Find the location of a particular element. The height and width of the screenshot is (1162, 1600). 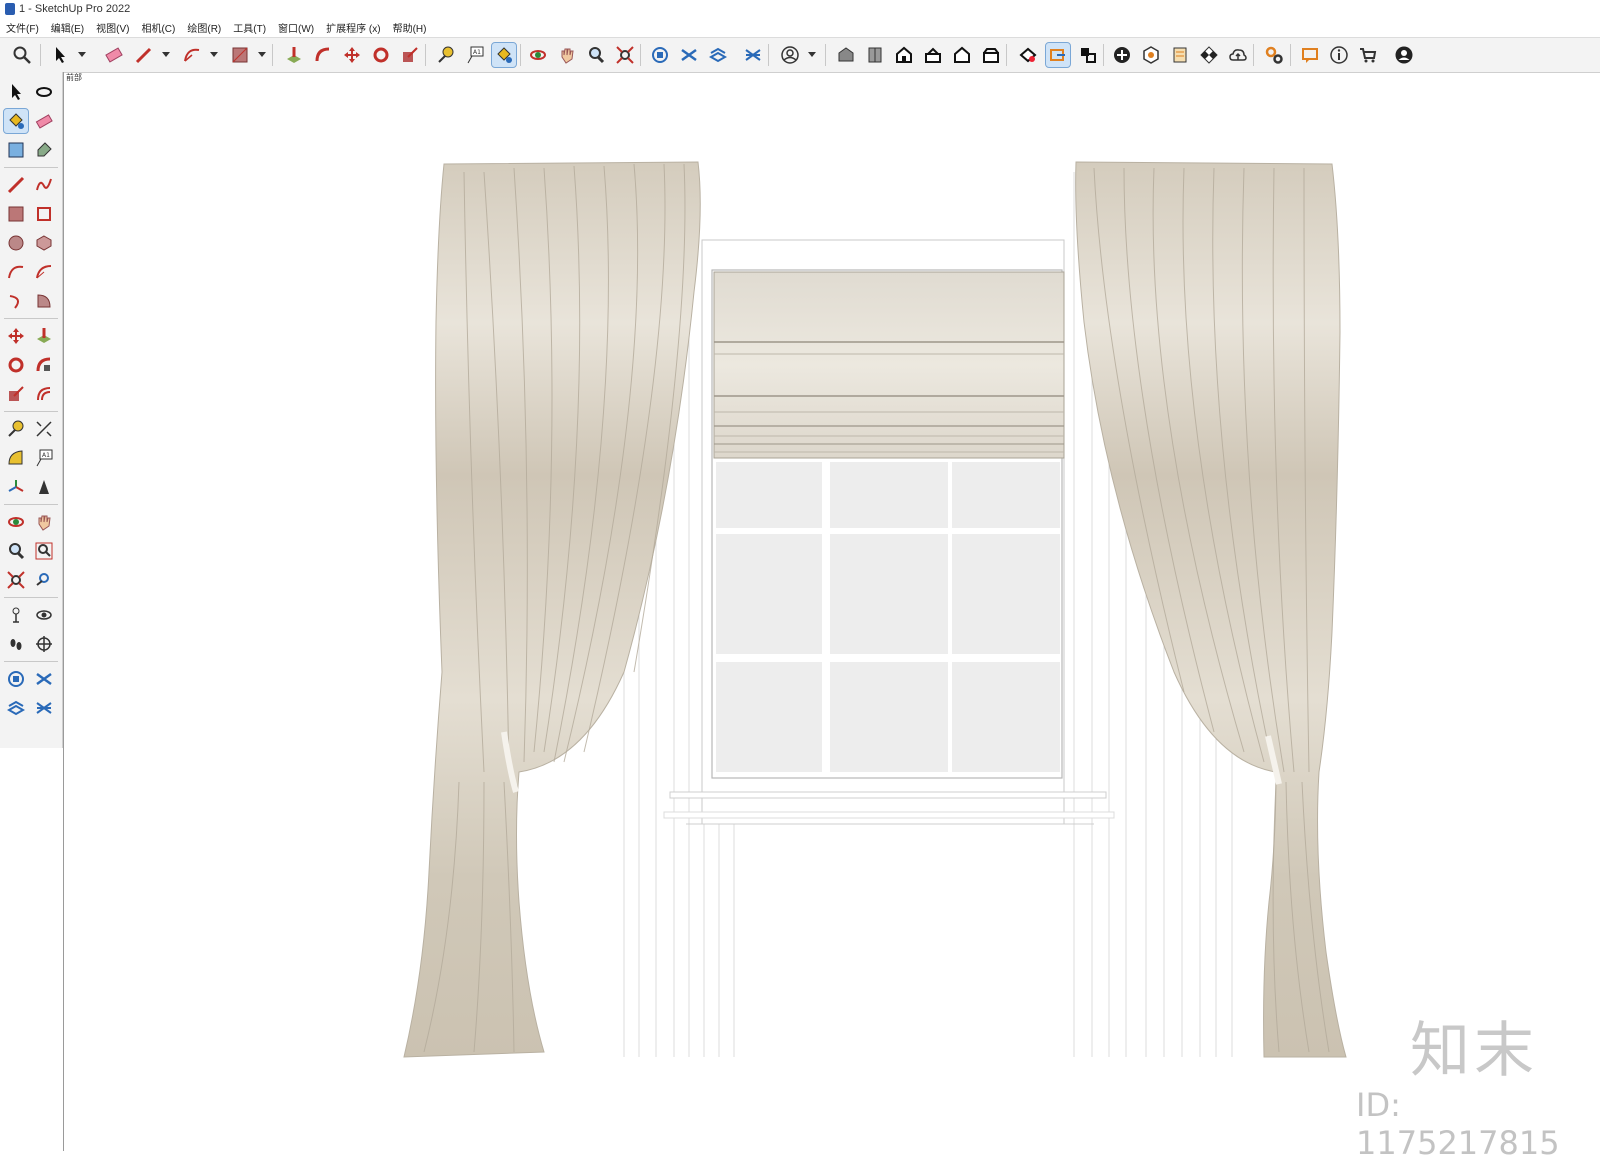

menu-window: 窗口(W) is located at coordinates (296, 27).